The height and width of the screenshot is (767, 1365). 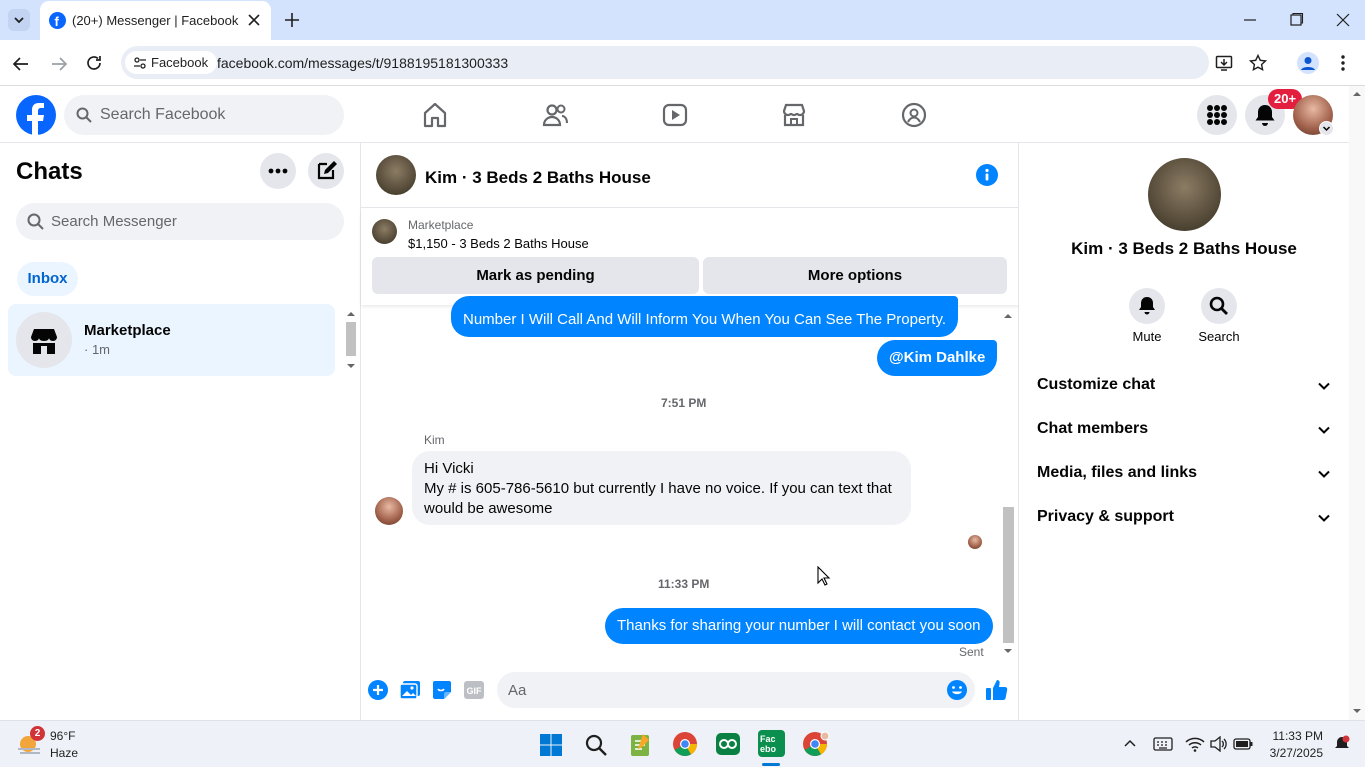 I want to click on facebook-search-placeholder: Search Facebook, so click(x=163, y=114).